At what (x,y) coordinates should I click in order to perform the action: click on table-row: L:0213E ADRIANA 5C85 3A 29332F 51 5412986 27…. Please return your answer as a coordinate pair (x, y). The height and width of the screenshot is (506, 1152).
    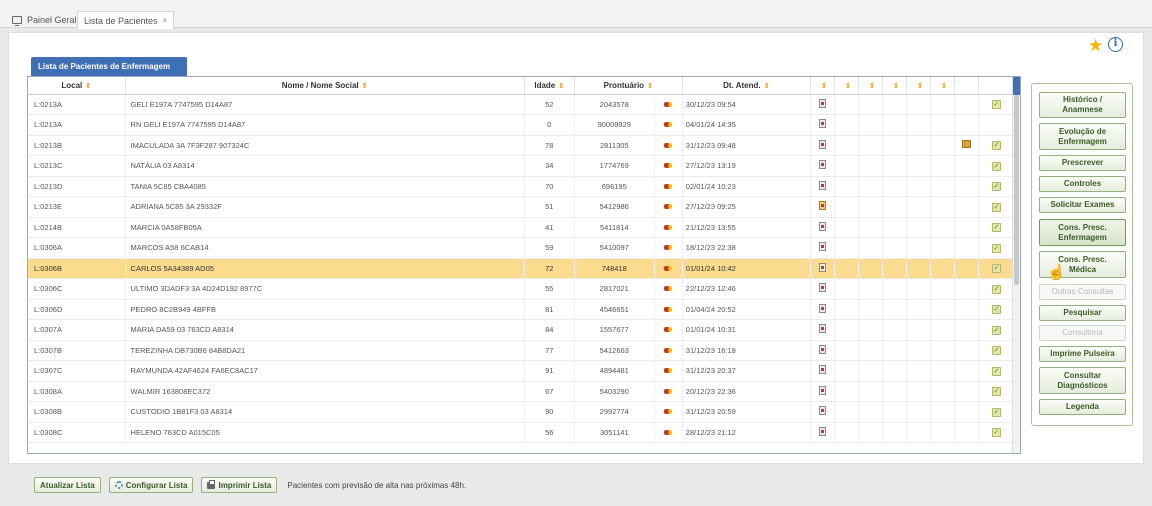
    Looking at the image, I should click on (522, 207).